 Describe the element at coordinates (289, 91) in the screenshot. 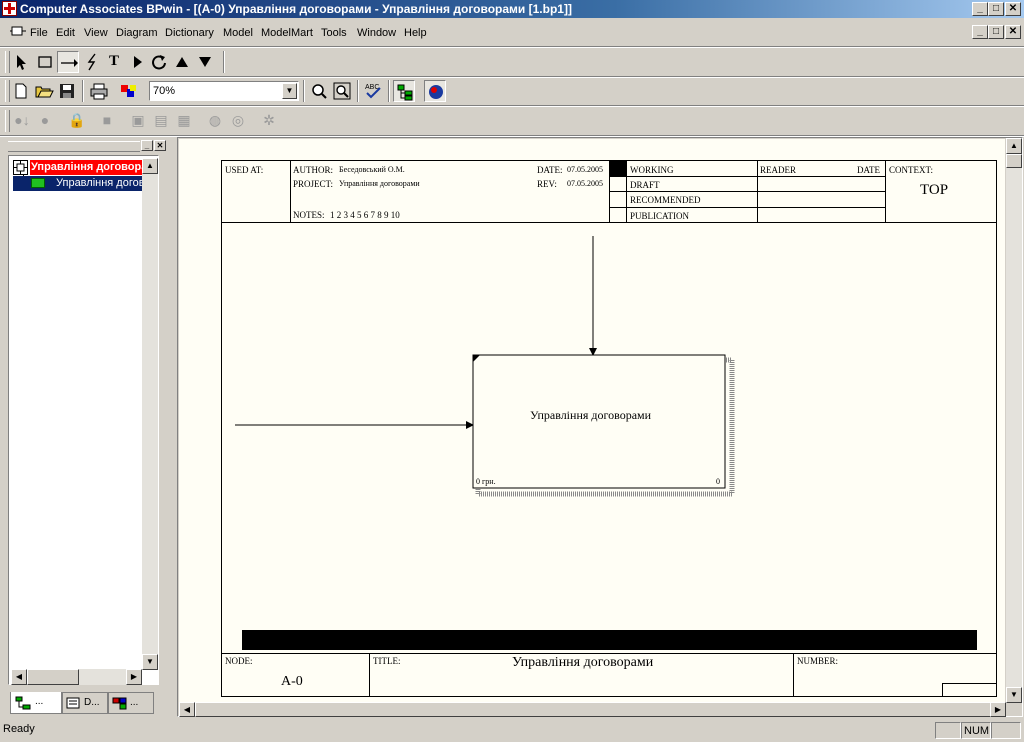

I see `chevron-down-icon: ▼` at that location.